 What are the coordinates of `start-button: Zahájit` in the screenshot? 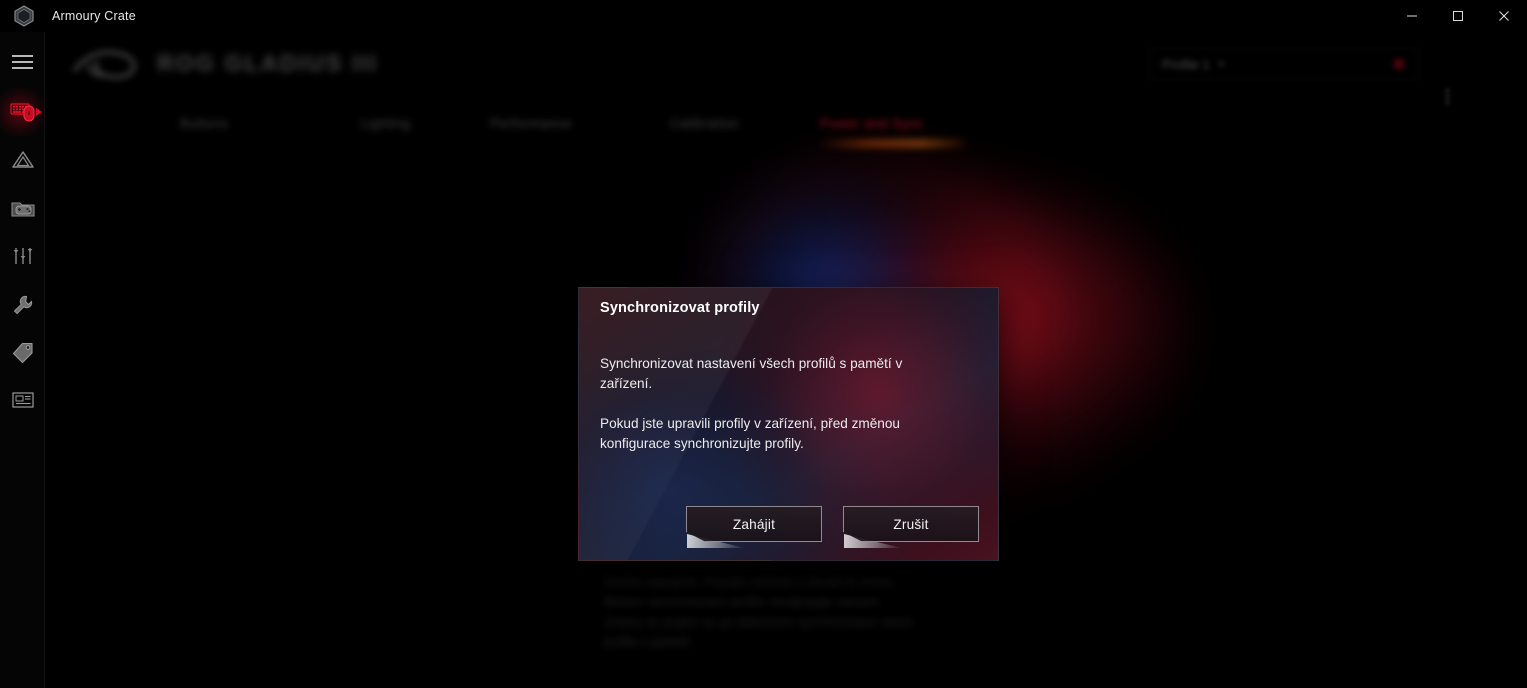 It's located at (754, 527).